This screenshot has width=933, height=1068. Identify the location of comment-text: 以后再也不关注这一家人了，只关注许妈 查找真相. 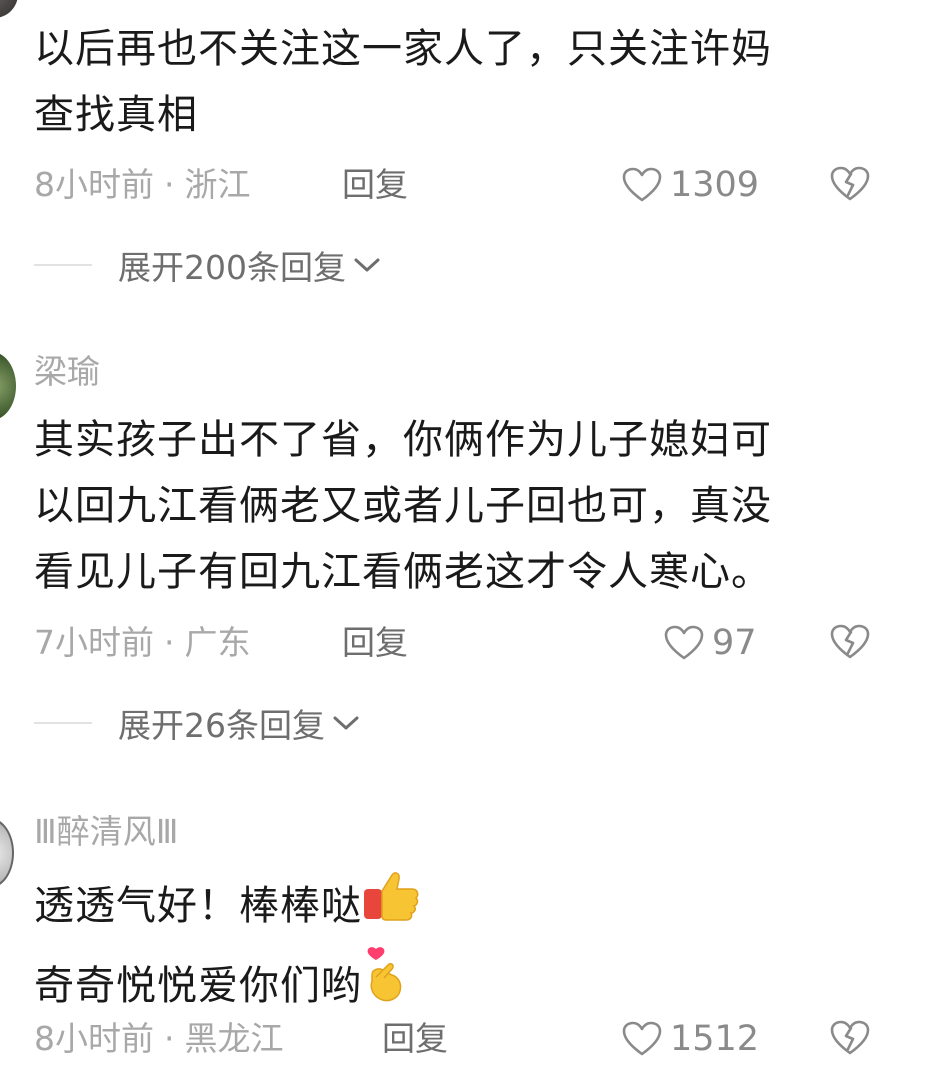
(474, 82).